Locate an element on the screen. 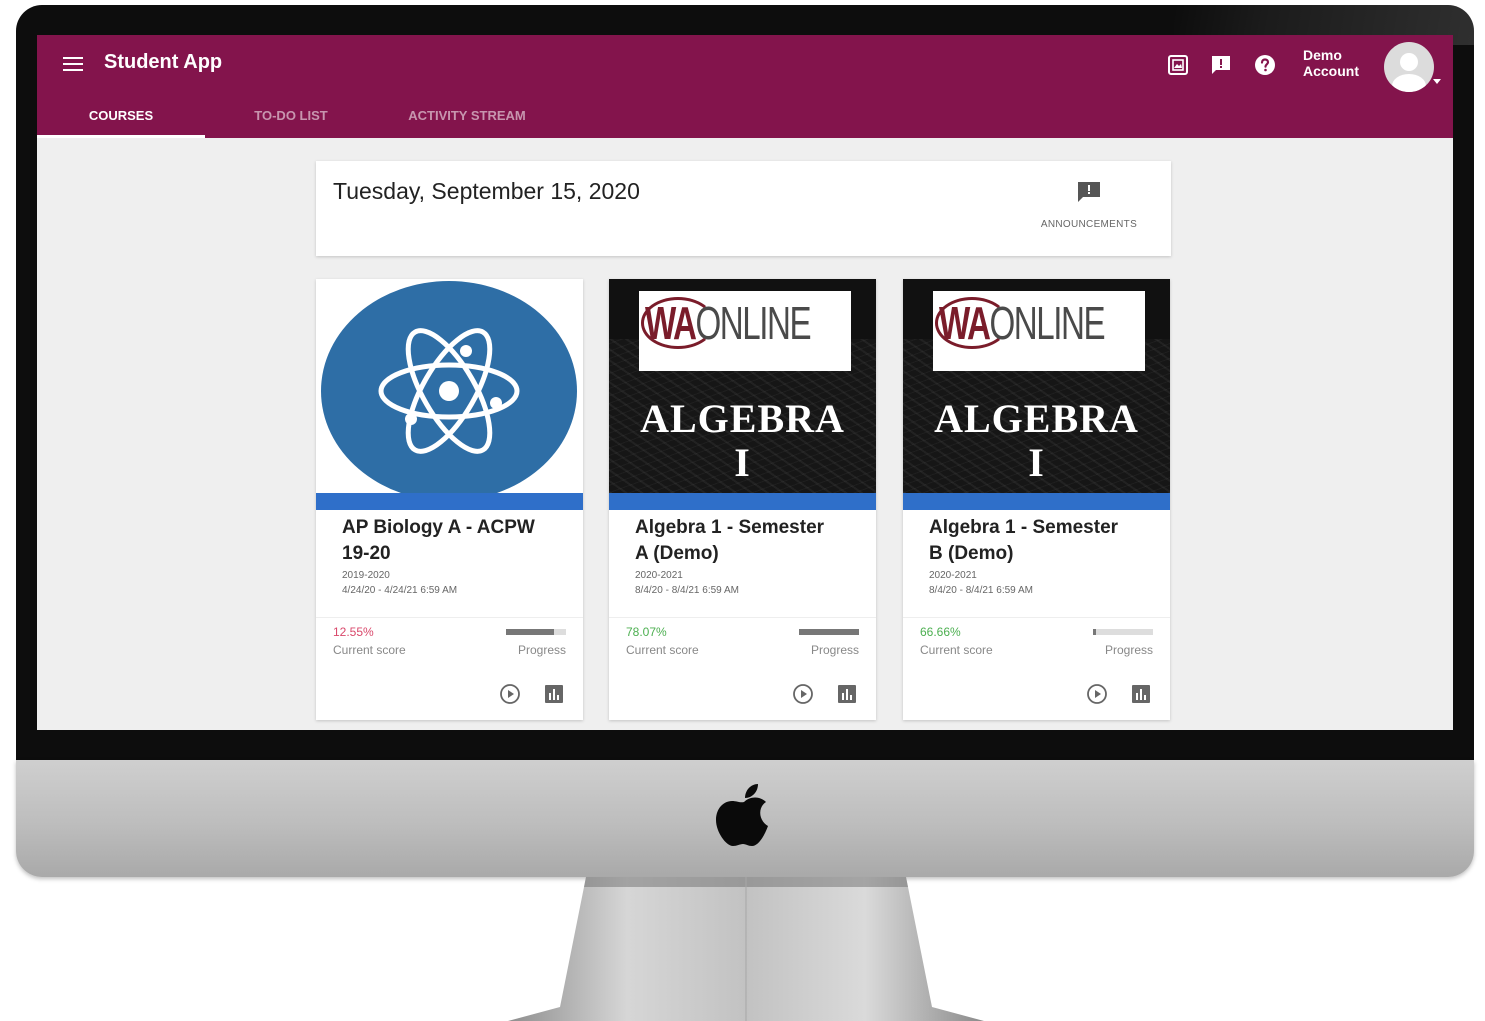  avatar is located at coordinates (1409, 67).